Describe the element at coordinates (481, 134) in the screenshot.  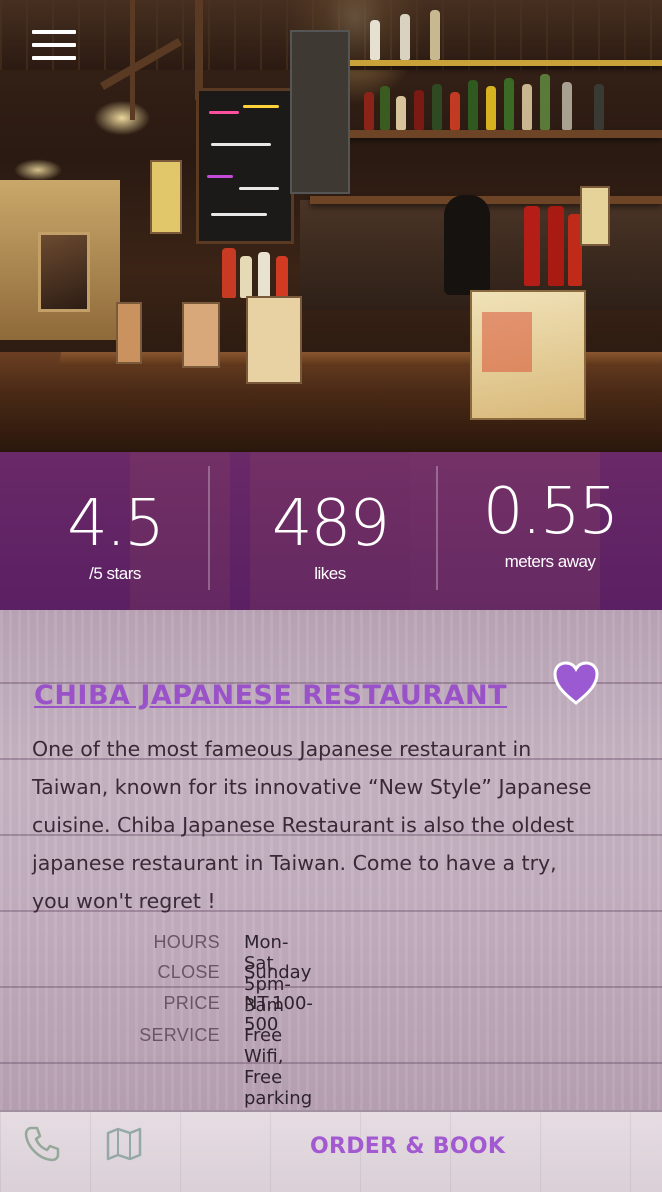
I see `bottle-shelf` at that location.